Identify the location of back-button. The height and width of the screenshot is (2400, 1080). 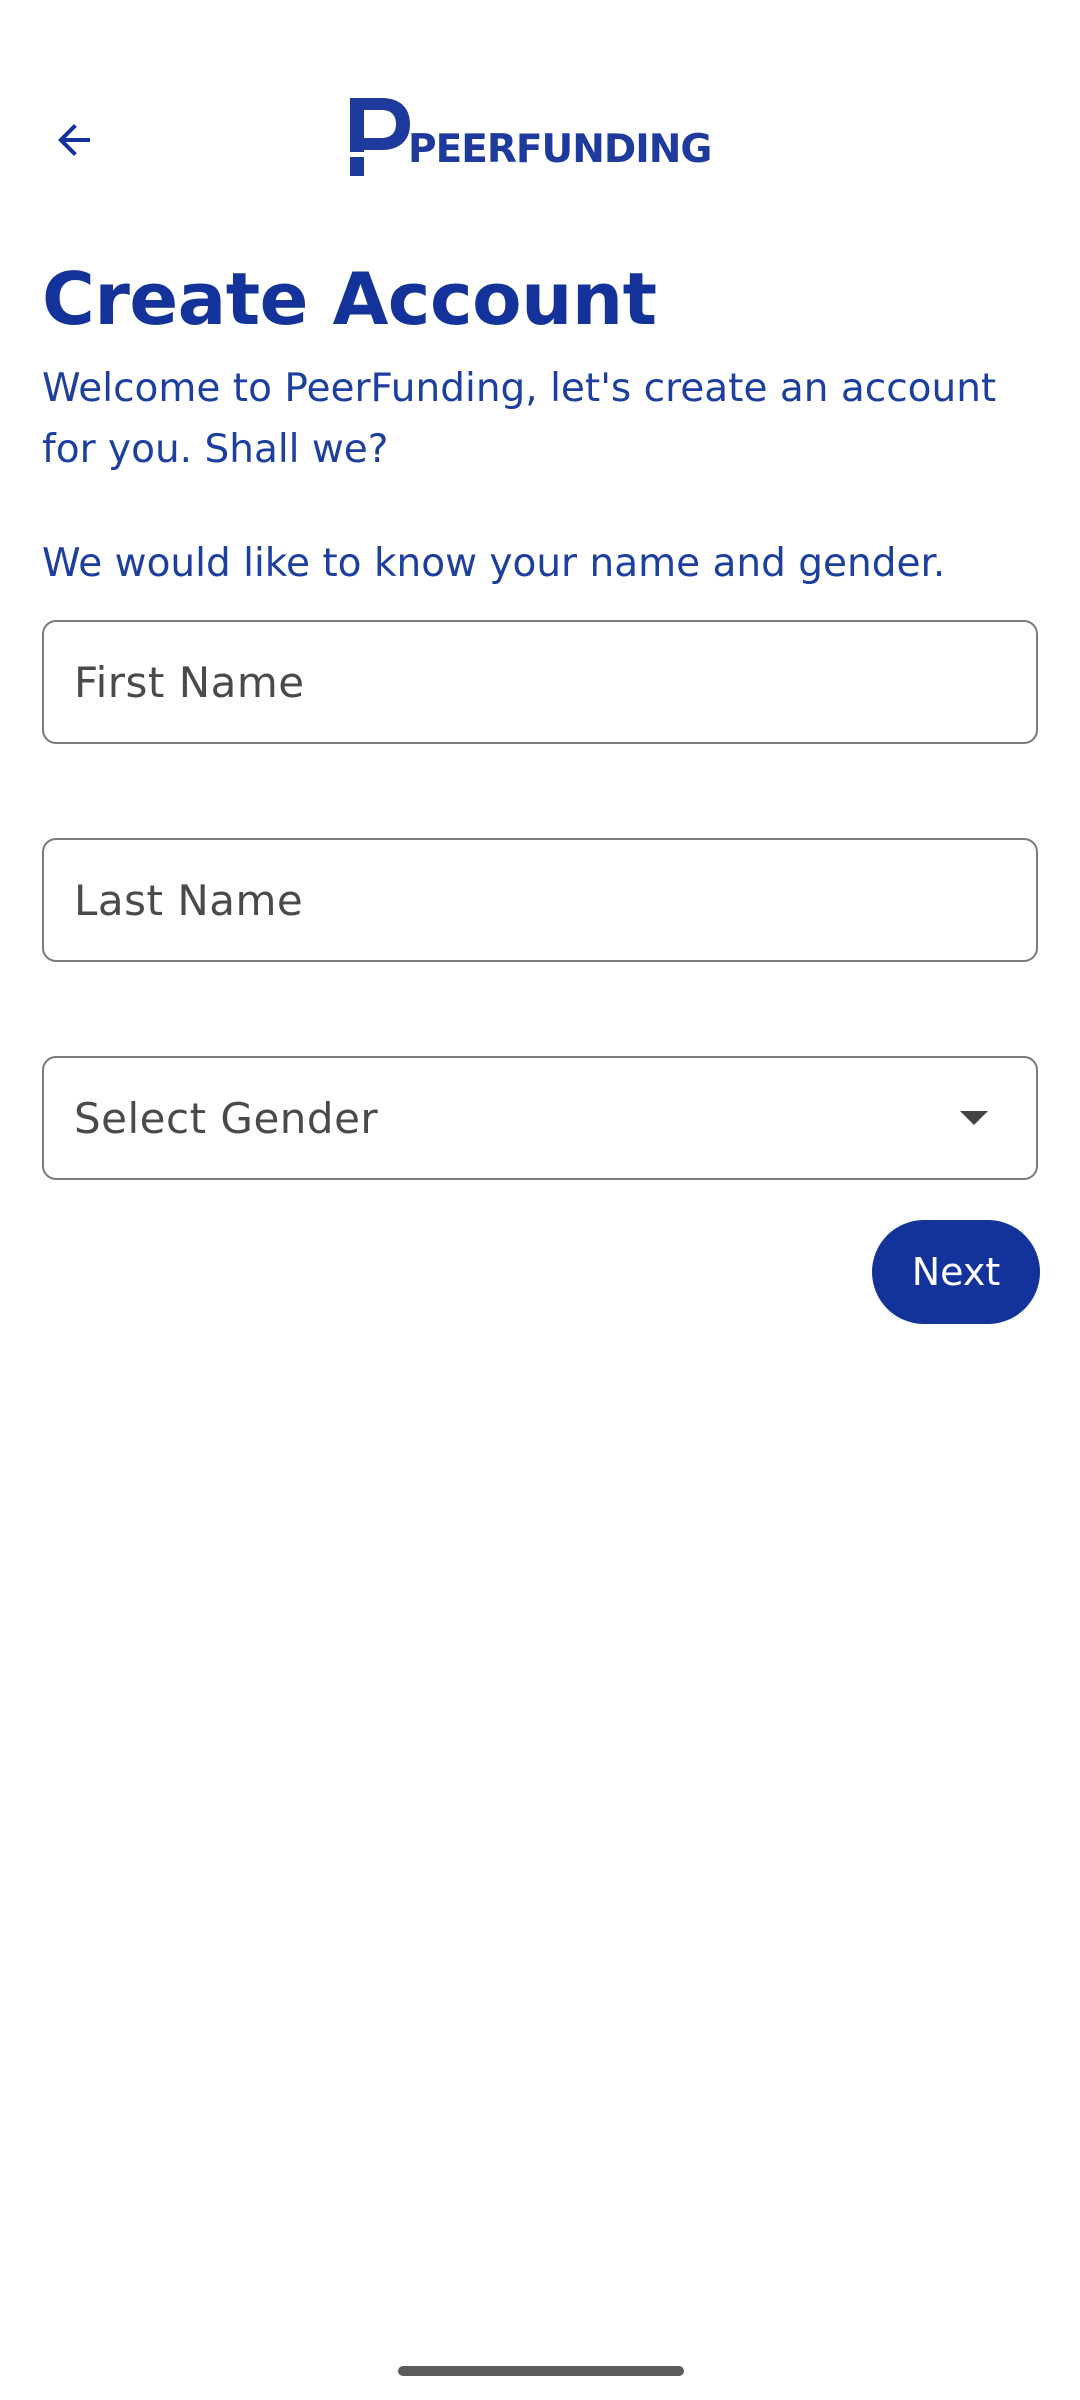
(74, 140).